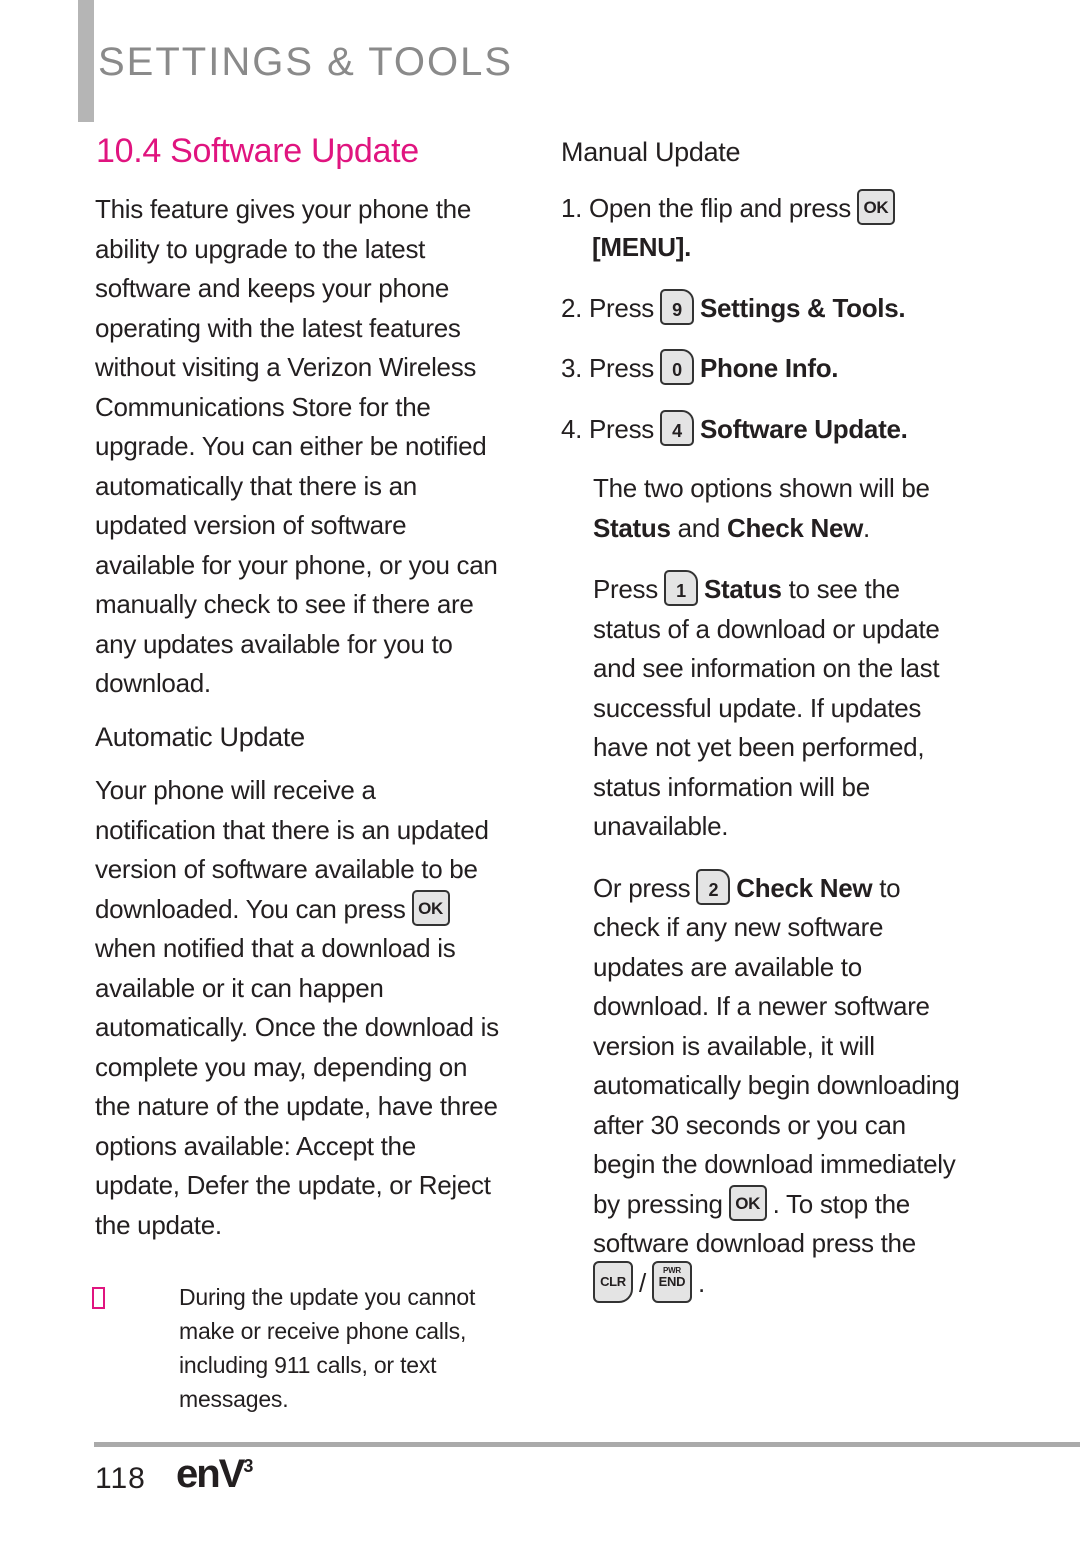  I want to click on auto-text-2: downloaded. You can press, so click(250, 908).